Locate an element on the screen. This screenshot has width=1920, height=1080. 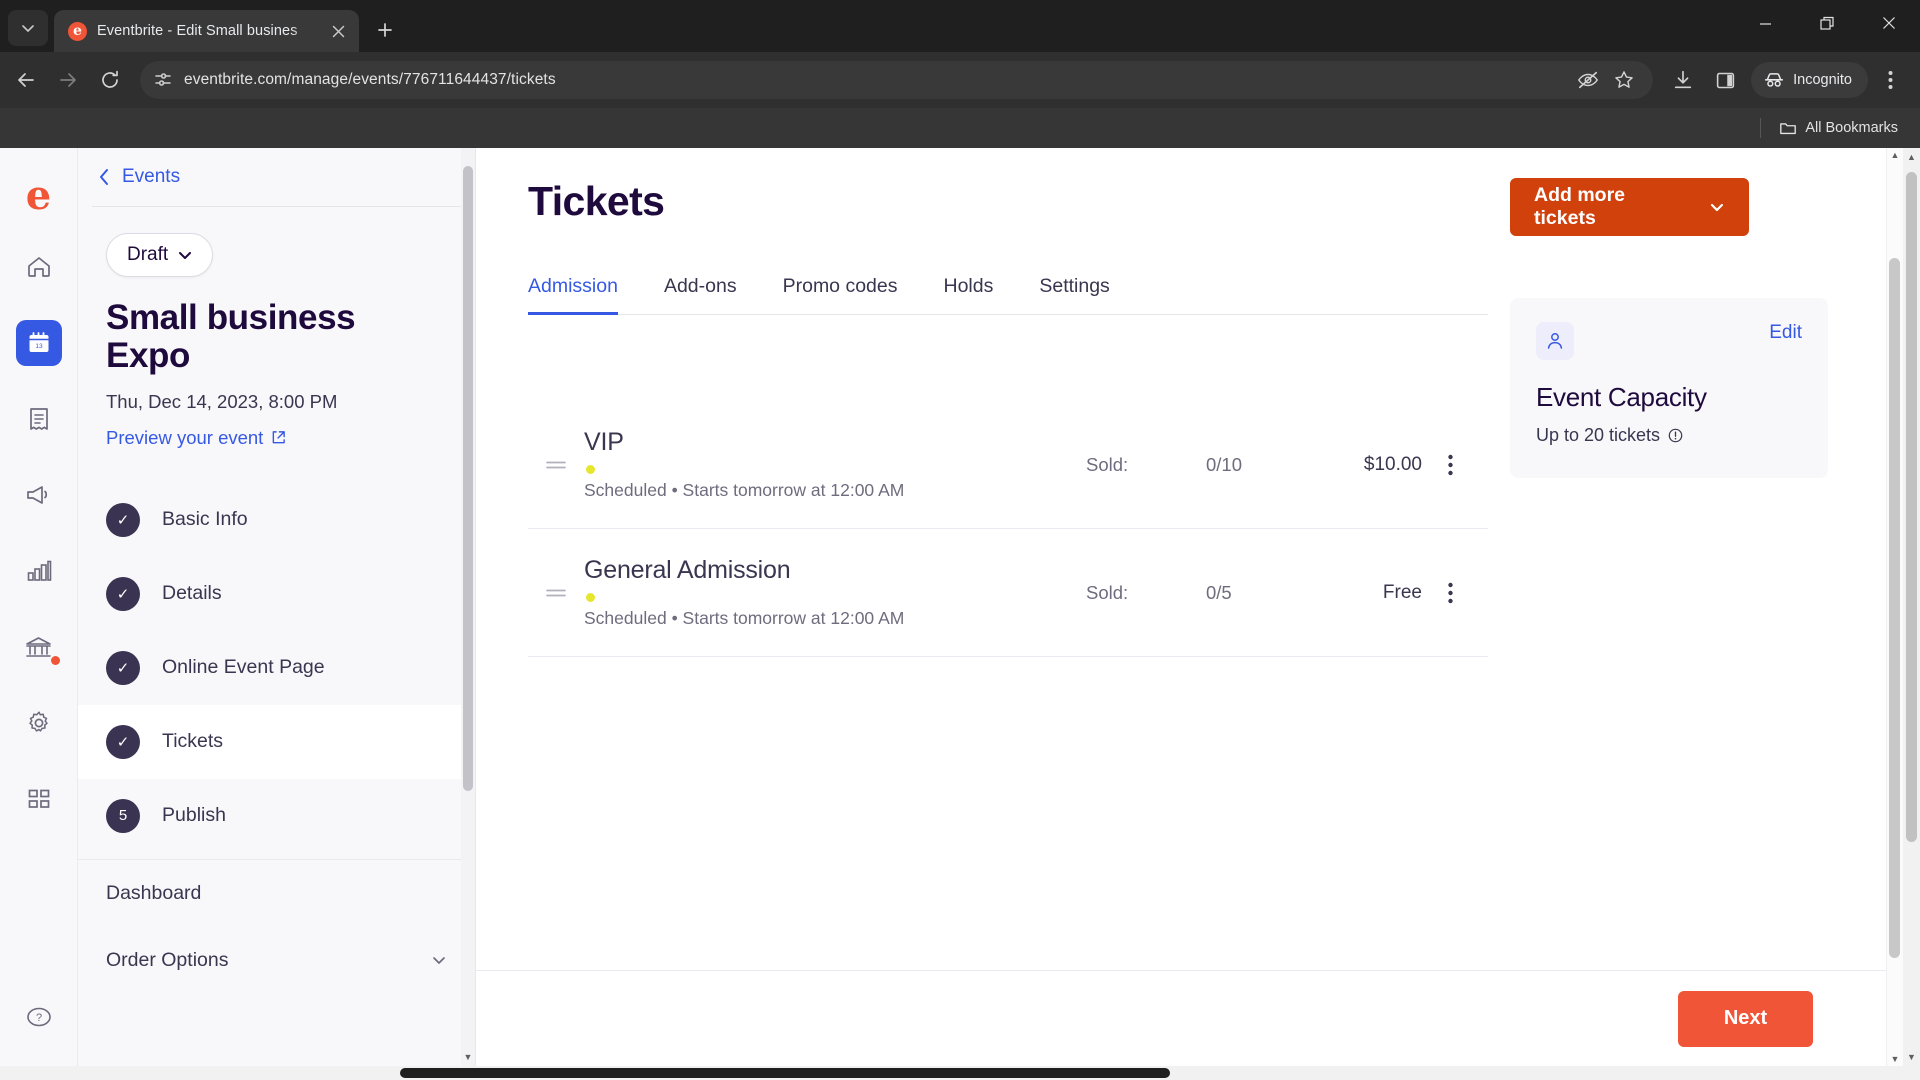
tab-admission: Admission is located at coordinates (573, 295).